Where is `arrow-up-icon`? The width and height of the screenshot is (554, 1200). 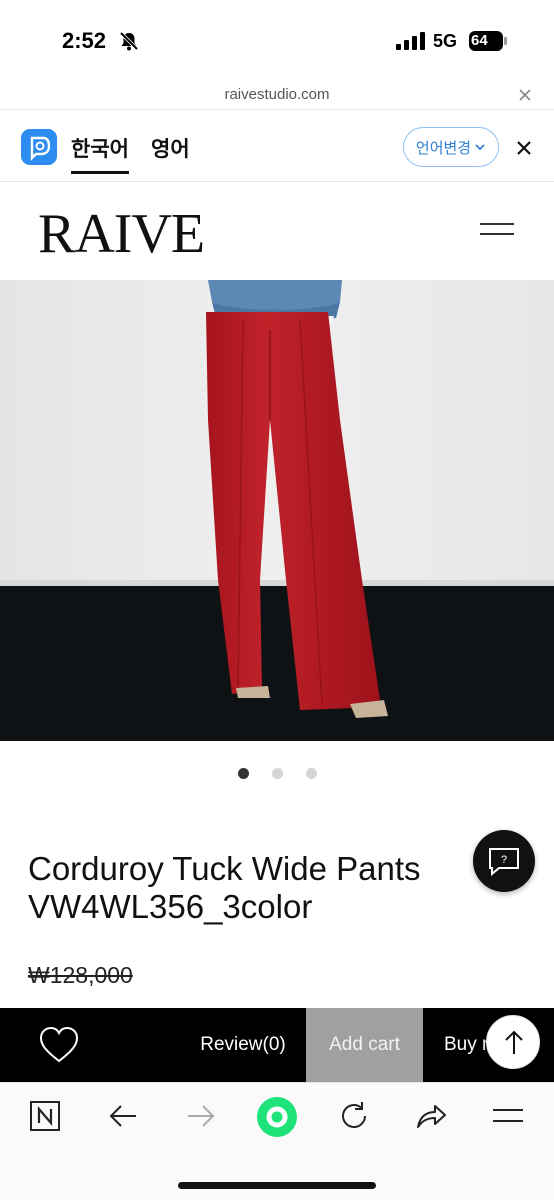
arrow-up-icon is located at coordinates (514, 1042).